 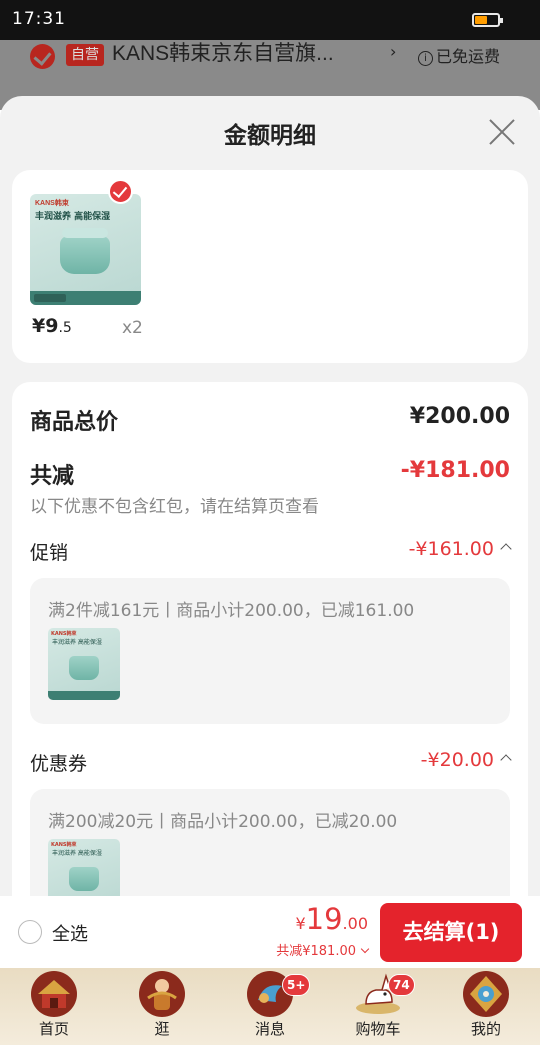 I want to click on free-shipping-info: i 已免运费, so click(x=459, y=55).